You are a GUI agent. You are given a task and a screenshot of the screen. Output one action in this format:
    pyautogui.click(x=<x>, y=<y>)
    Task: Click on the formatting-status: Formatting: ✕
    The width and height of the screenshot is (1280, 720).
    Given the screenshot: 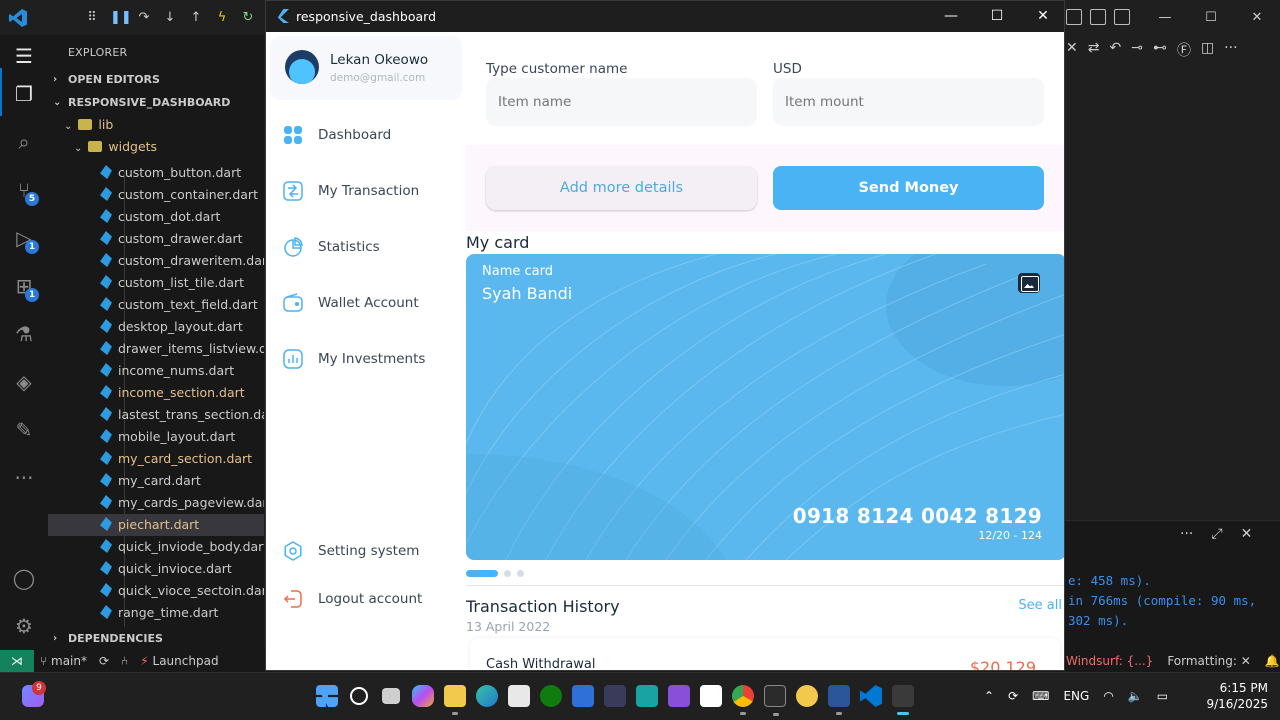 What is the action you would take?
    pyautogui.click(x=1208, y=661)
    